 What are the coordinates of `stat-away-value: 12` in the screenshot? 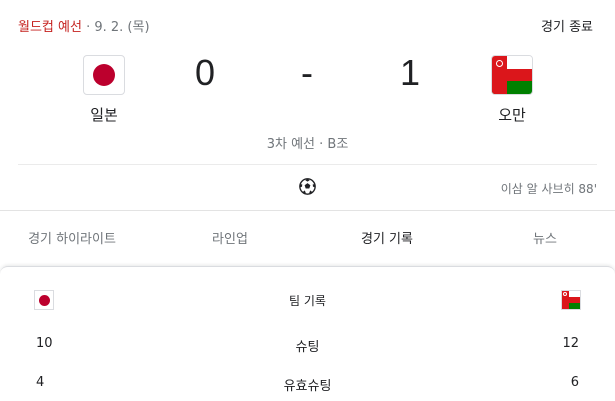 It's located at (570, 343).